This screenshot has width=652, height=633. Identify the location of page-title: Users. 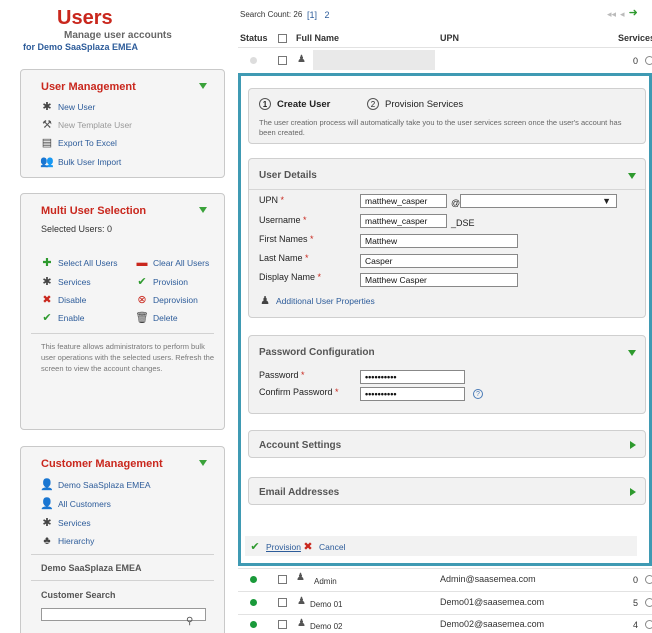
(85, 18).